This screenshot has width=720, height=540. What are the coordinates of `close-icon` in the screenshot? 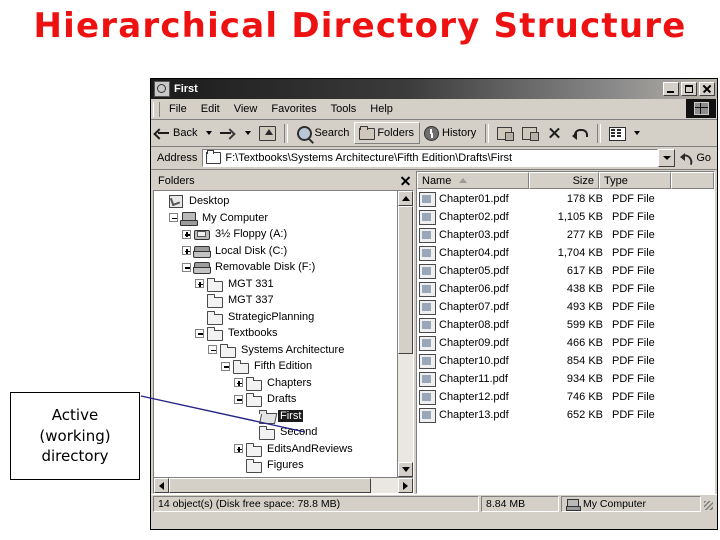 It's located at (405, 180).